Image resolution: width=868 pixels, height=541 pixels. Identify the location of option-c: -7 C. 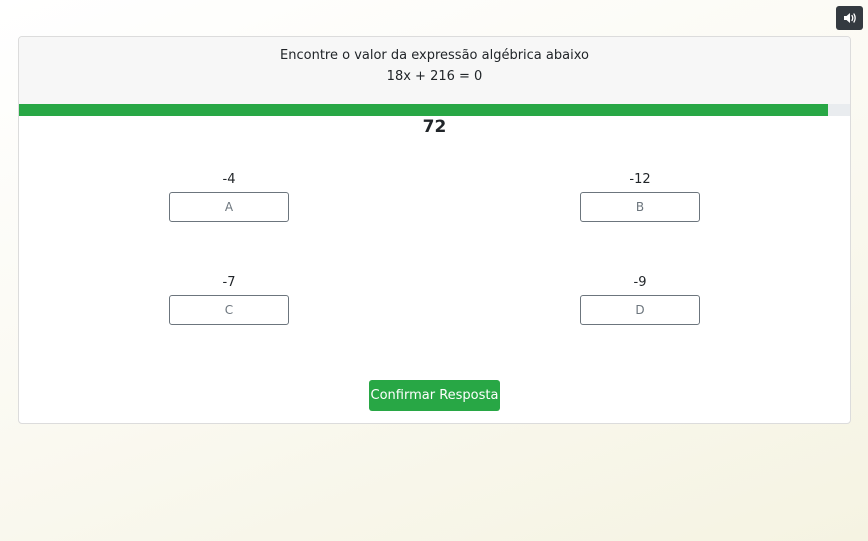
(229, 299).